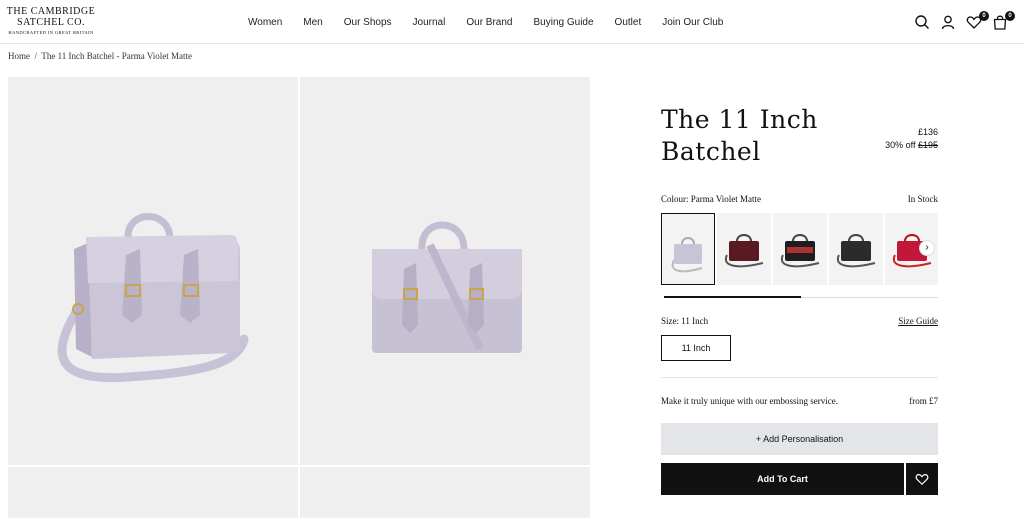  Describe the element at coordinates (911, 249) in the screenshot. I see `swatch-red: ›` at that location.